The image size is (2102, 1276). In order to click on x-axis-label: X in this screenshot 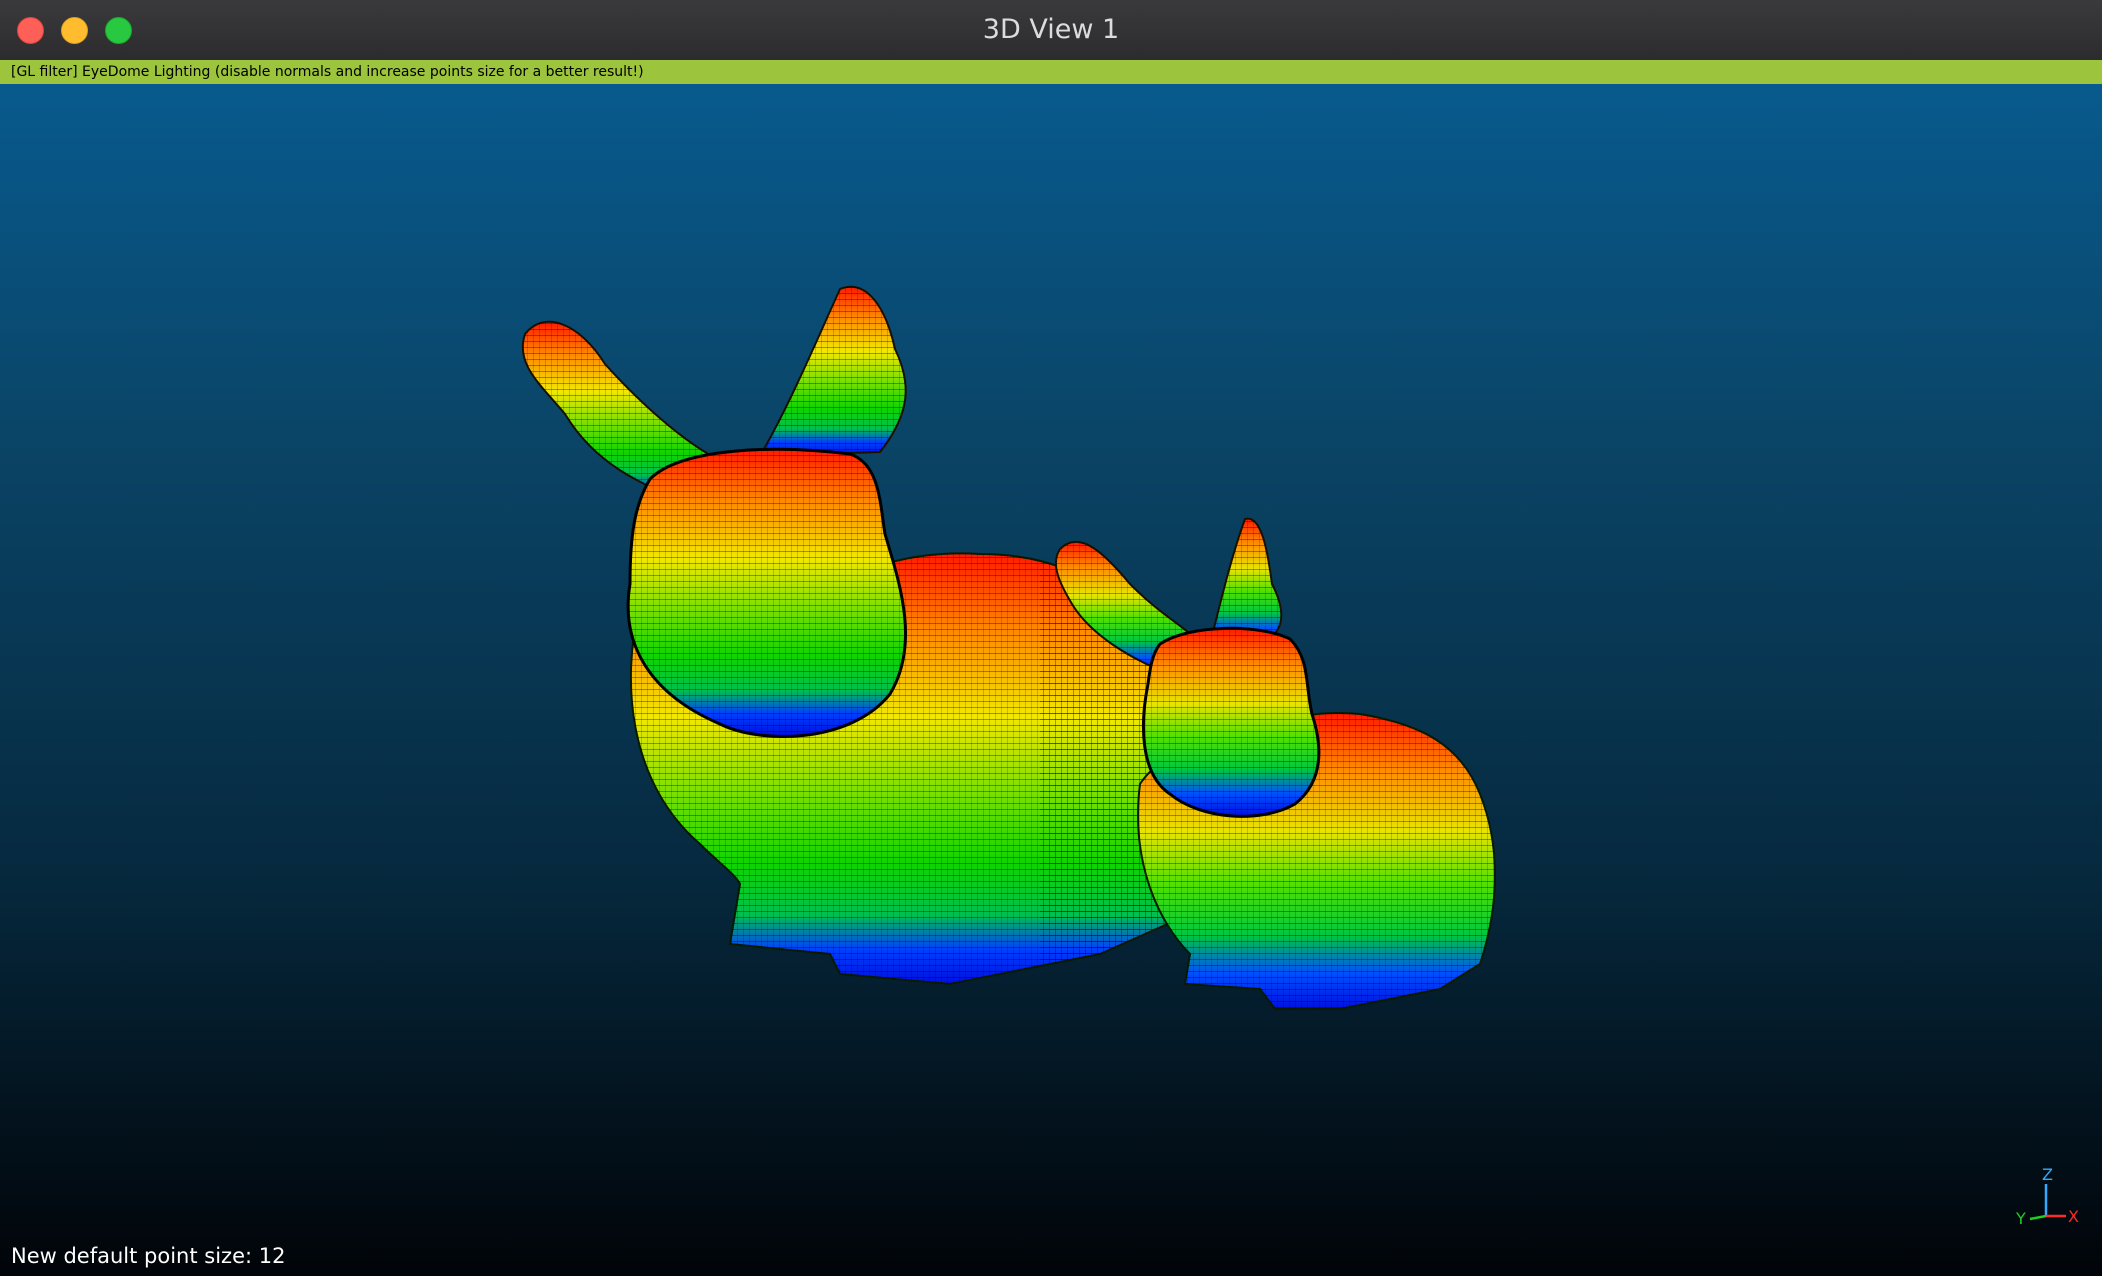, I will do `click(2073, 1216)`.